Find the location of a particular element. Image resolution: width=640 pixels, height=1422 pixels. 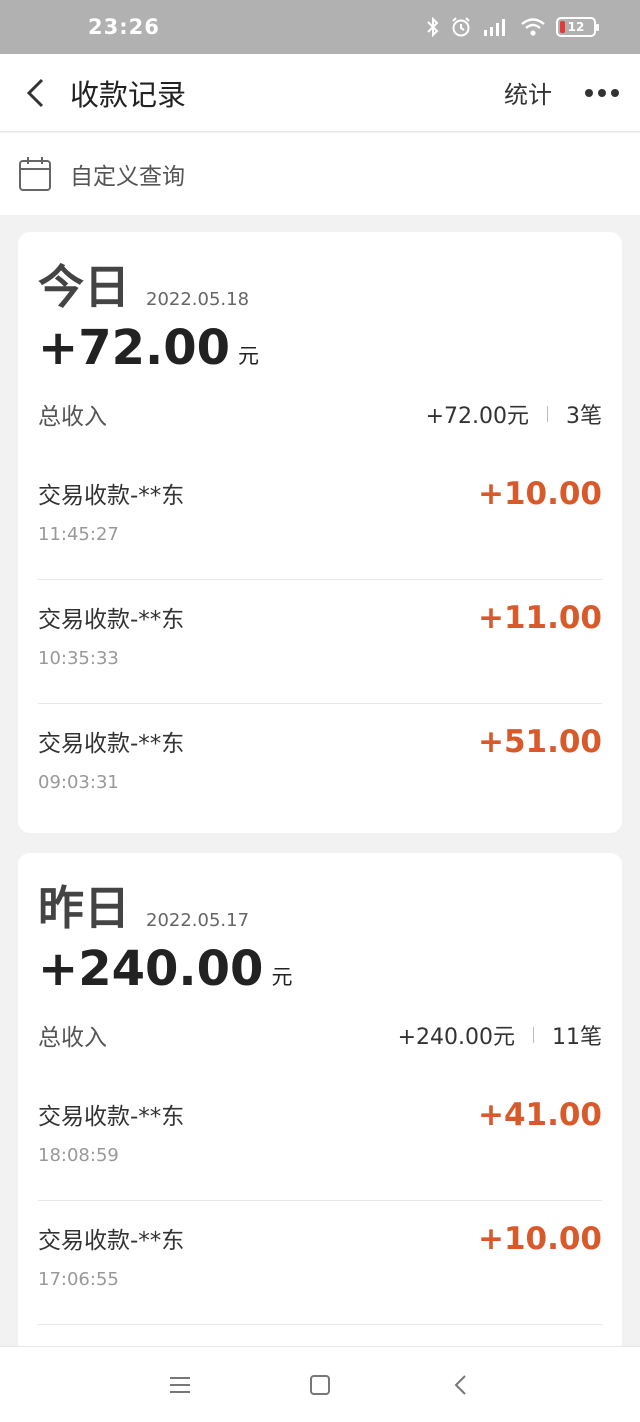

day-total-amount: +240.00 is located at coordinates (151, 969).